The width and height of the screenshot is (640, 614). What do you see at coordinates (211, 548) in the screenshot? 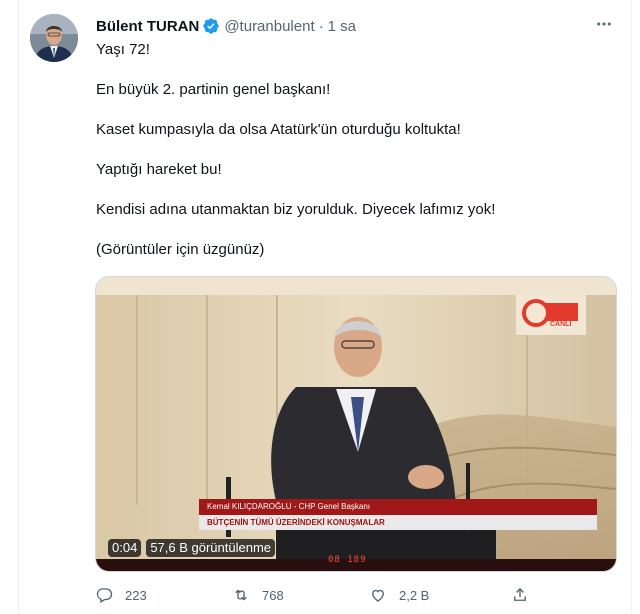
I see `video-views: 57,6 B görüntülenme` at bounding box center [211, 548].